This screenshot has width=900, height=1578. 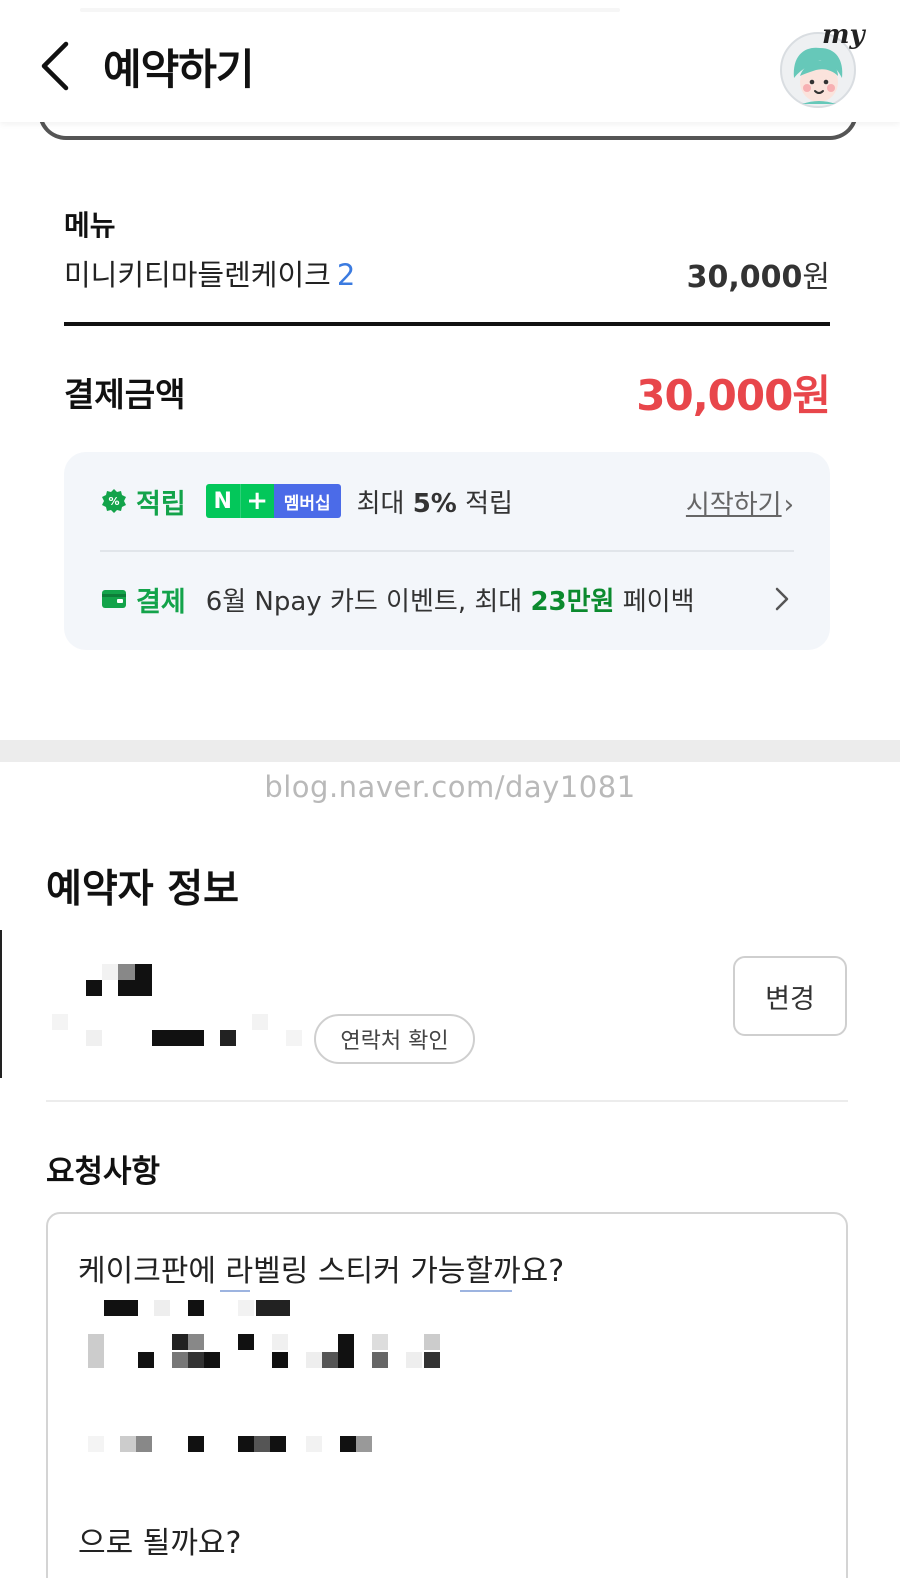 What do you see at coordinates (161, 504) in the screenshot?
I see `reward-tag: 적립` at bounding box center [161, 504].